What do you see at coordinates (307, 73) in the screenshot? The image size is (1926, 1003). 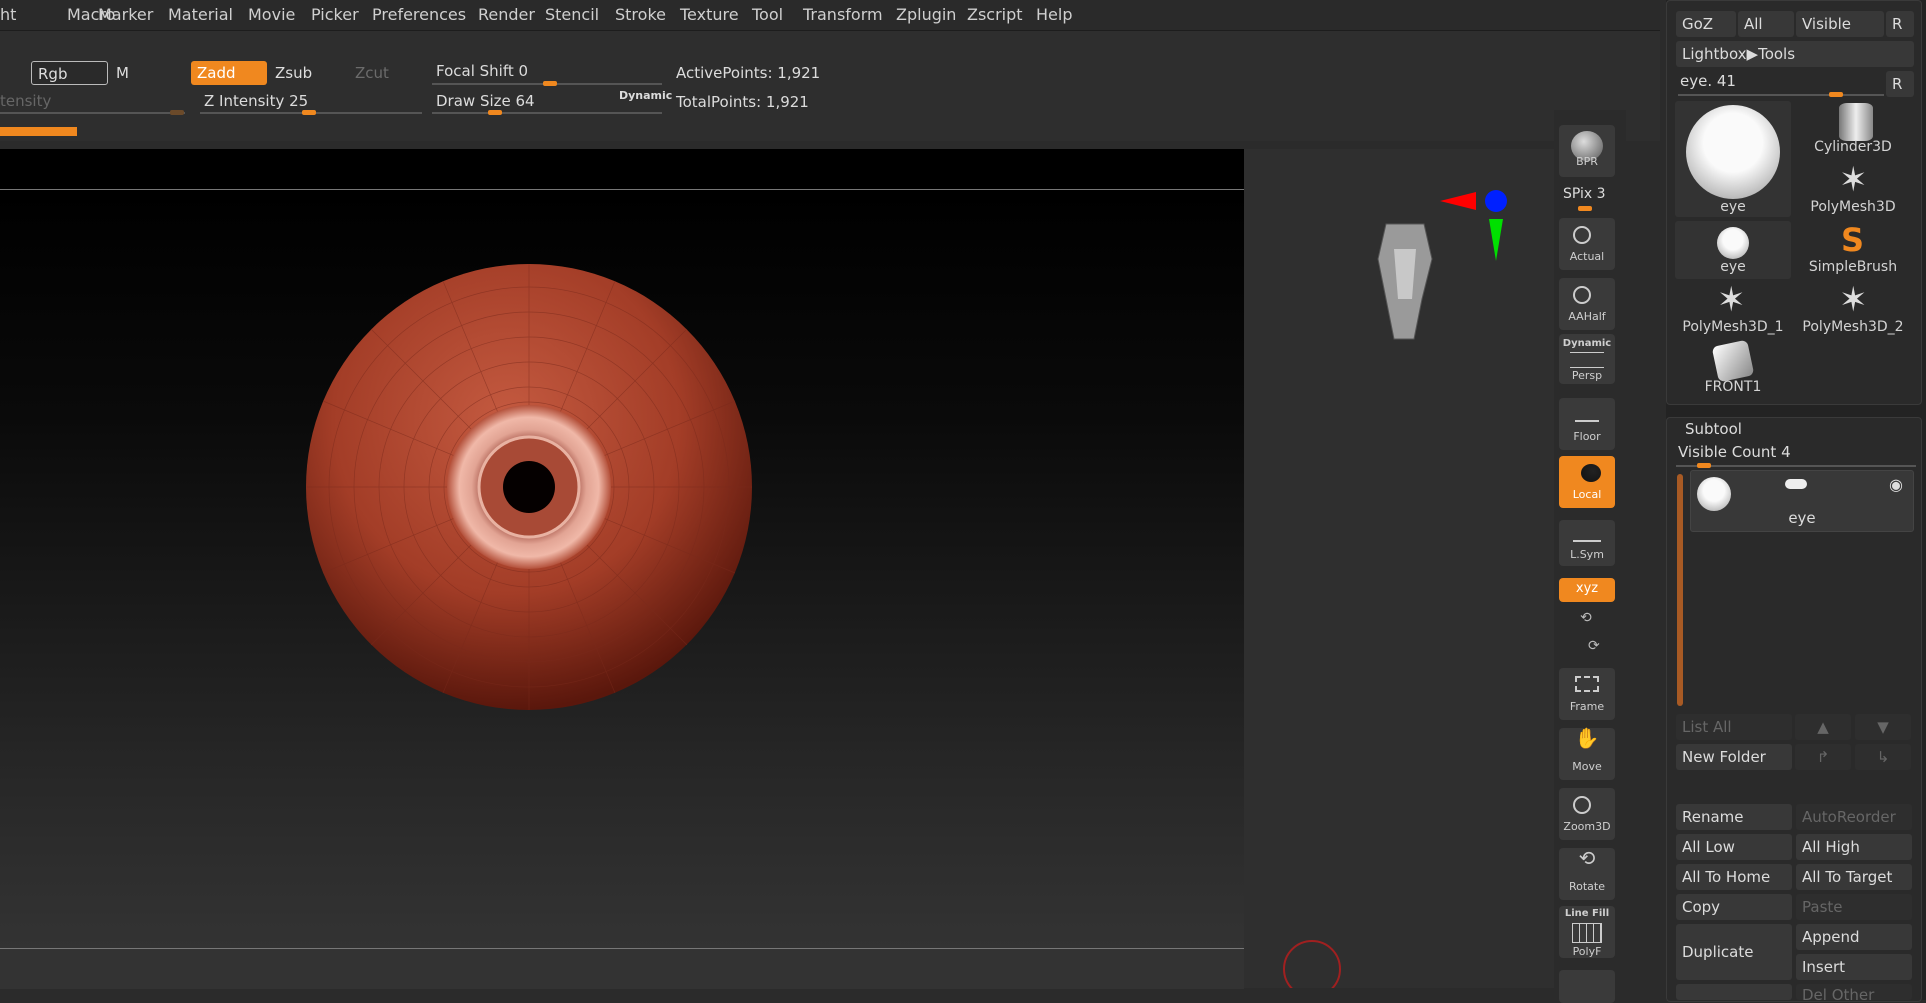 I see `zsub-button: Zsub` at bounding box center [307, 73].